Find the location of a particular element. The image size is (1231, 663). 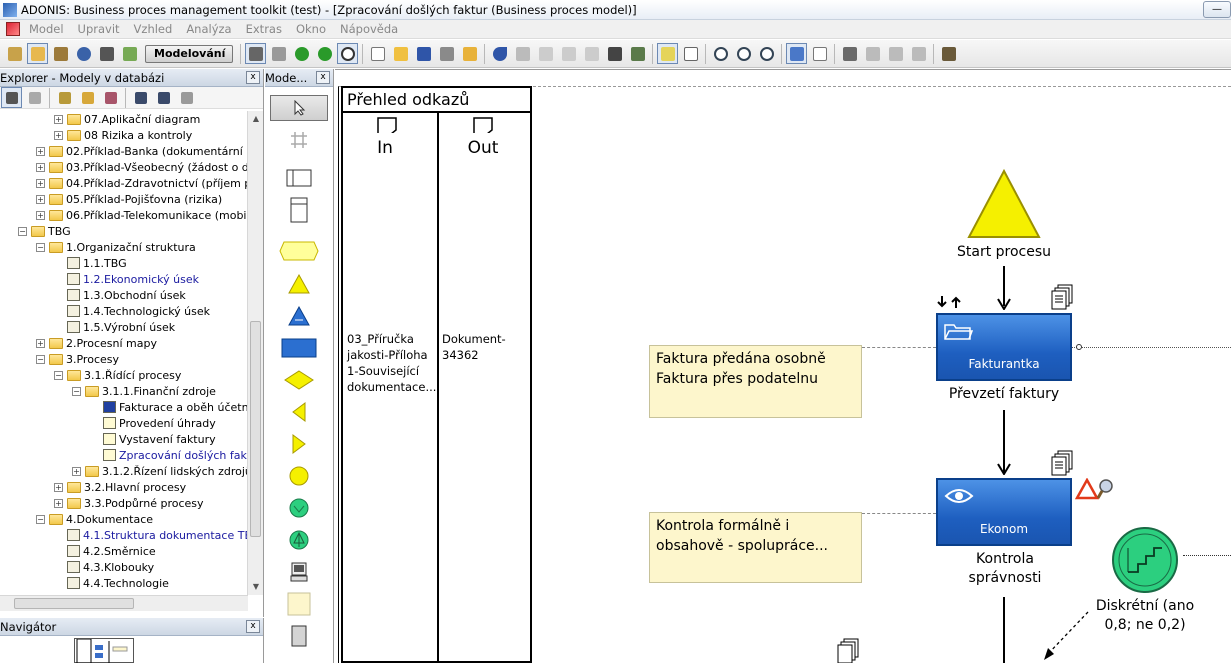

palette-close-button: x is located at coordinates (323, 77).